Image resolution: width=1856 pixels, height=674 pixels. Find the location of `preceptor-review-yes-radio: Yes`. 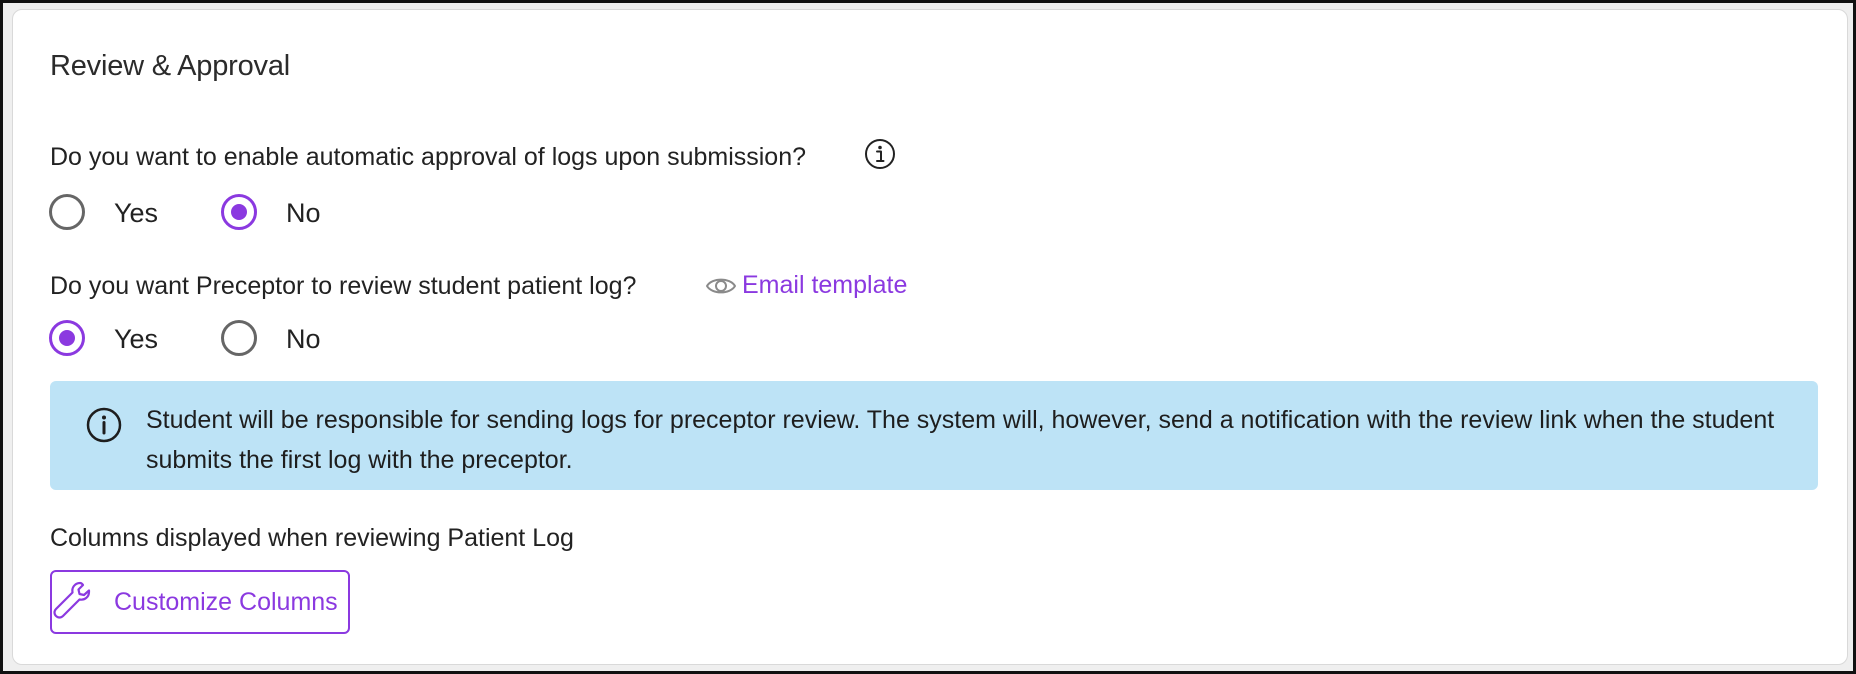

preceptor-review-yes-radio: Yes is located at coordinates (109, 340).